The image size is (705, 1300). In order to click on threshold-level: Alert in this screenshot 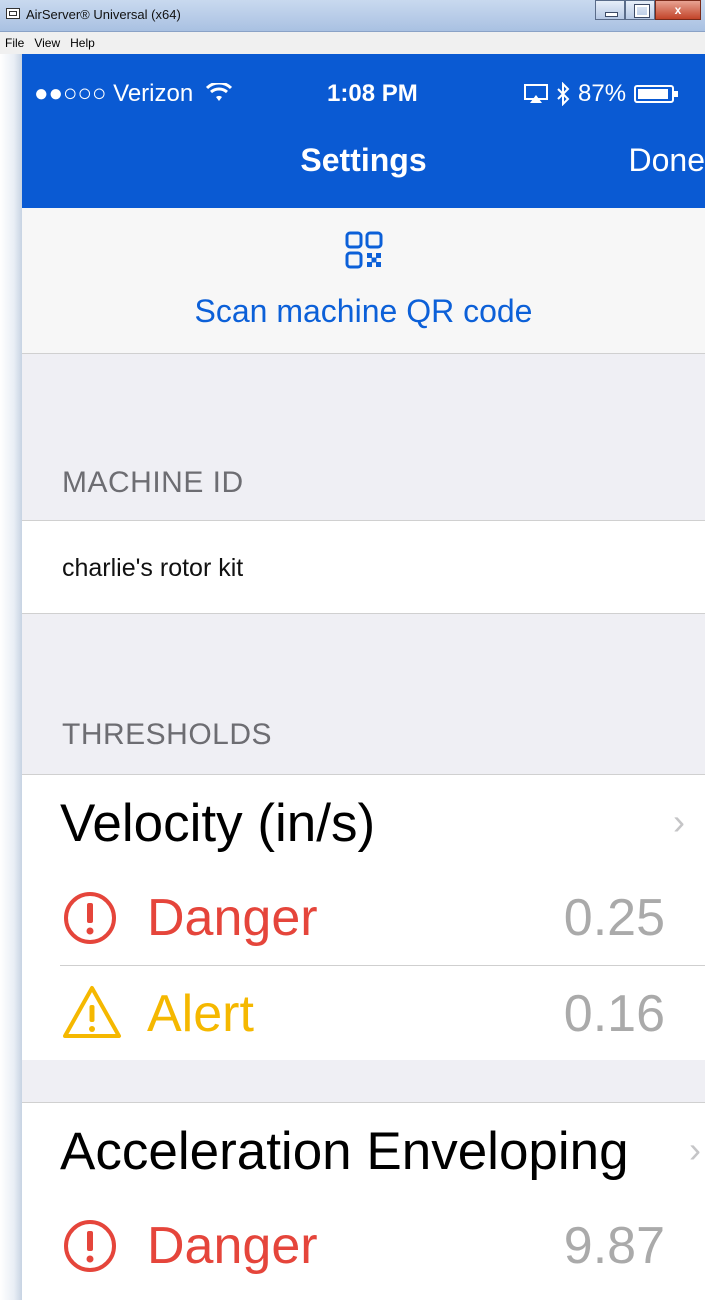, I will do `click(200, 1014)`.